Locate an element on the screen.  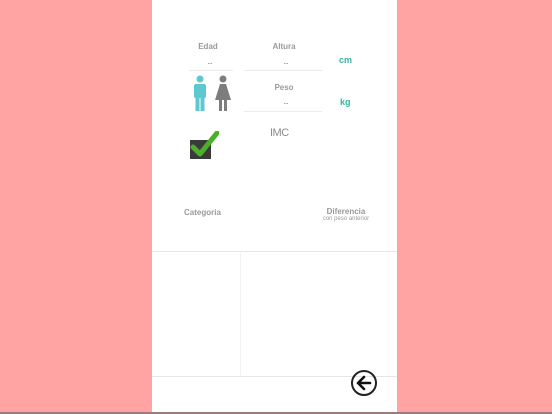
section-divider-top is located at coordinates (274, 251).